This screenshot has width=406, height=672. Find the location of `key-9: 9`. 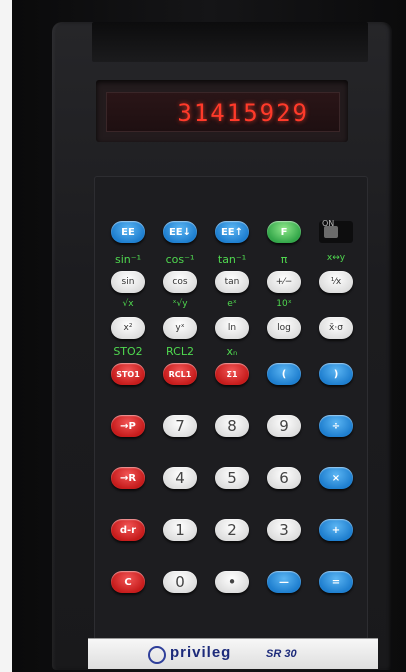

key-9: 9 is located at coordinates (284, 426).